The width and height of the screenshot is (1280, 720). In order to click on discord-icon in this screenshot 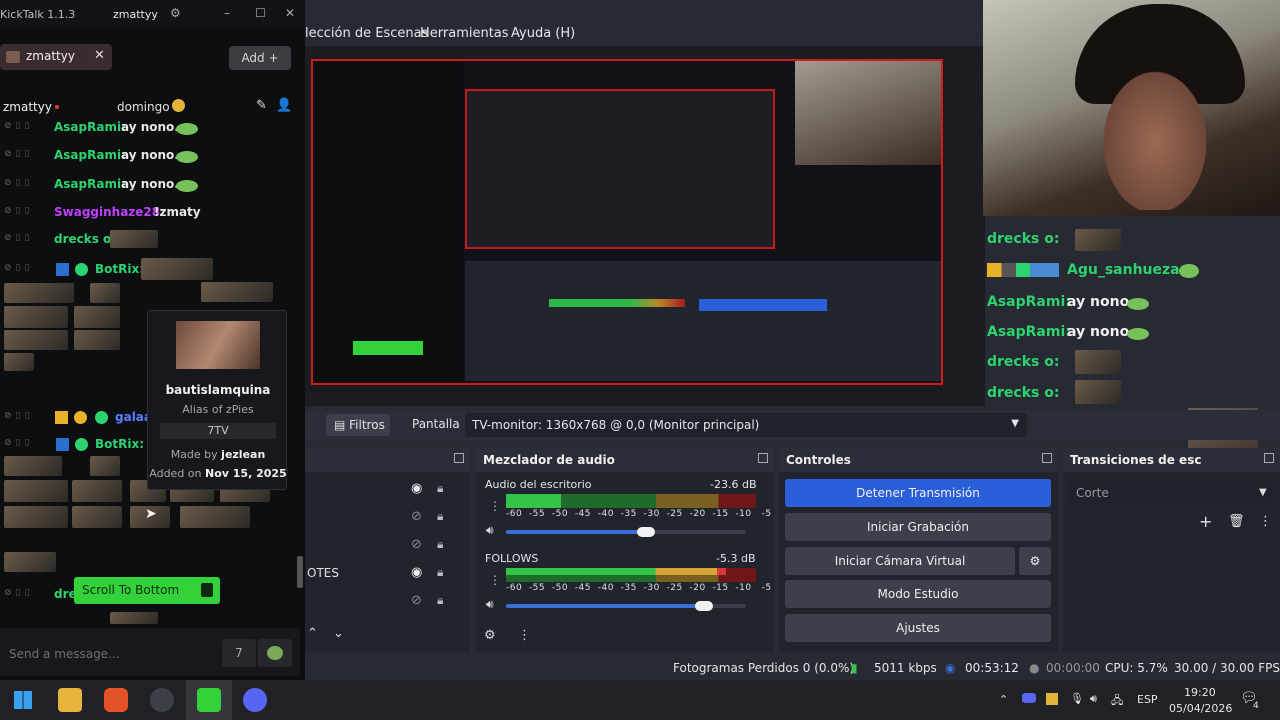, I will do `click(255, 700)`.